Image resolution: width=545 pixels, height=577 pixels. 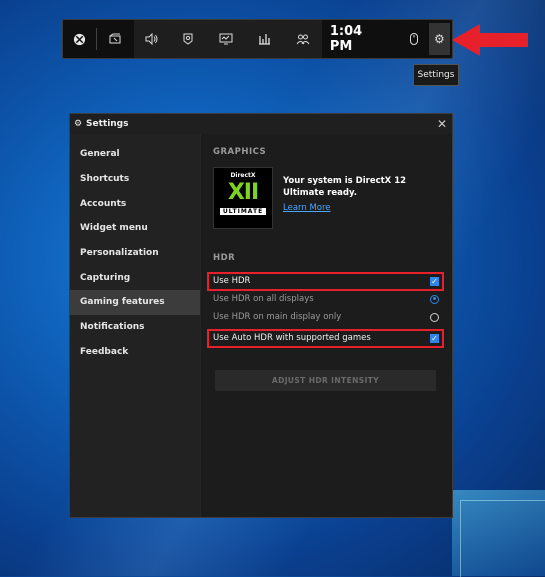 I want to click on widget-capture-icon, so click(x=115, y=39).